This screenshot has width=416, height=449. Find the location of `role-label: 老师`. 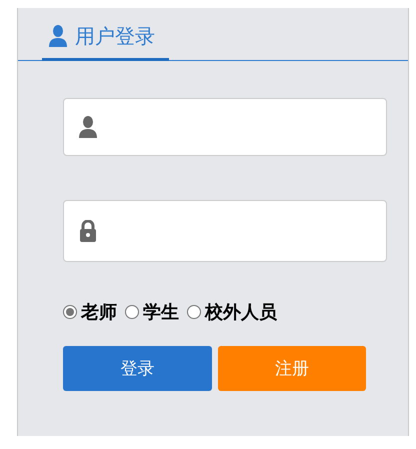

role-label: 老师 is located at coordinates (99, 312).